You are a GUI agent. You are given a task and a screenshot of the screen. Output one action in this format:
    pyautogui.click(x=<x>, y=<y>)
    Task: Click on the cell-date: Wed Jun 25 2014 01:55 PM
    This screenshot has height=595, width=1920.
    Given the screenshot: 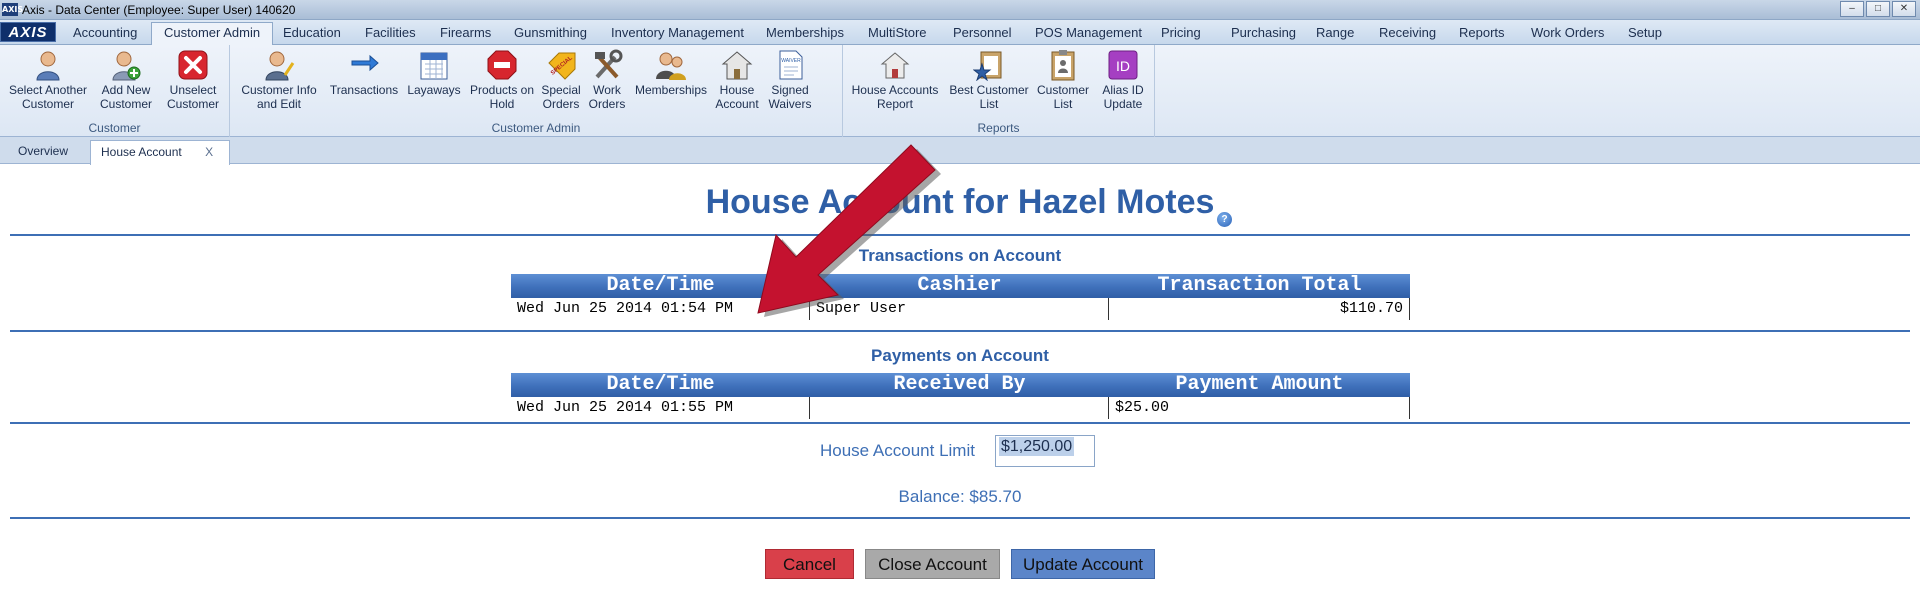 What is the action you would take?
    pyautogui.click(x=660, y=408)
    